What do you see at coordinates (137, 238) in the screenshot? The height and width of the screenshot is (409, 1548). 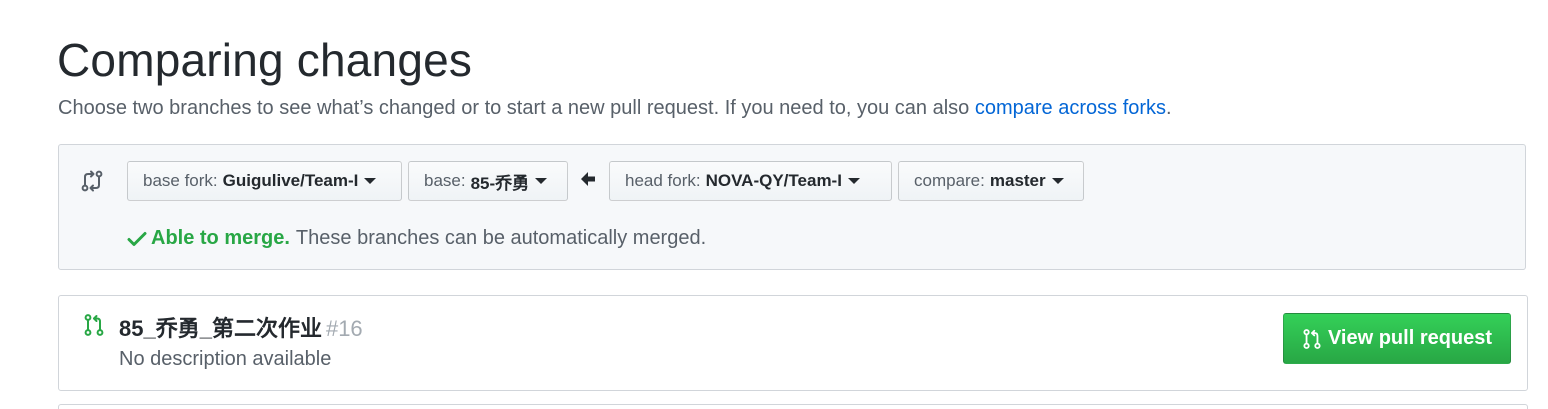 I see `check-icon` at bounding box center [137, 238].